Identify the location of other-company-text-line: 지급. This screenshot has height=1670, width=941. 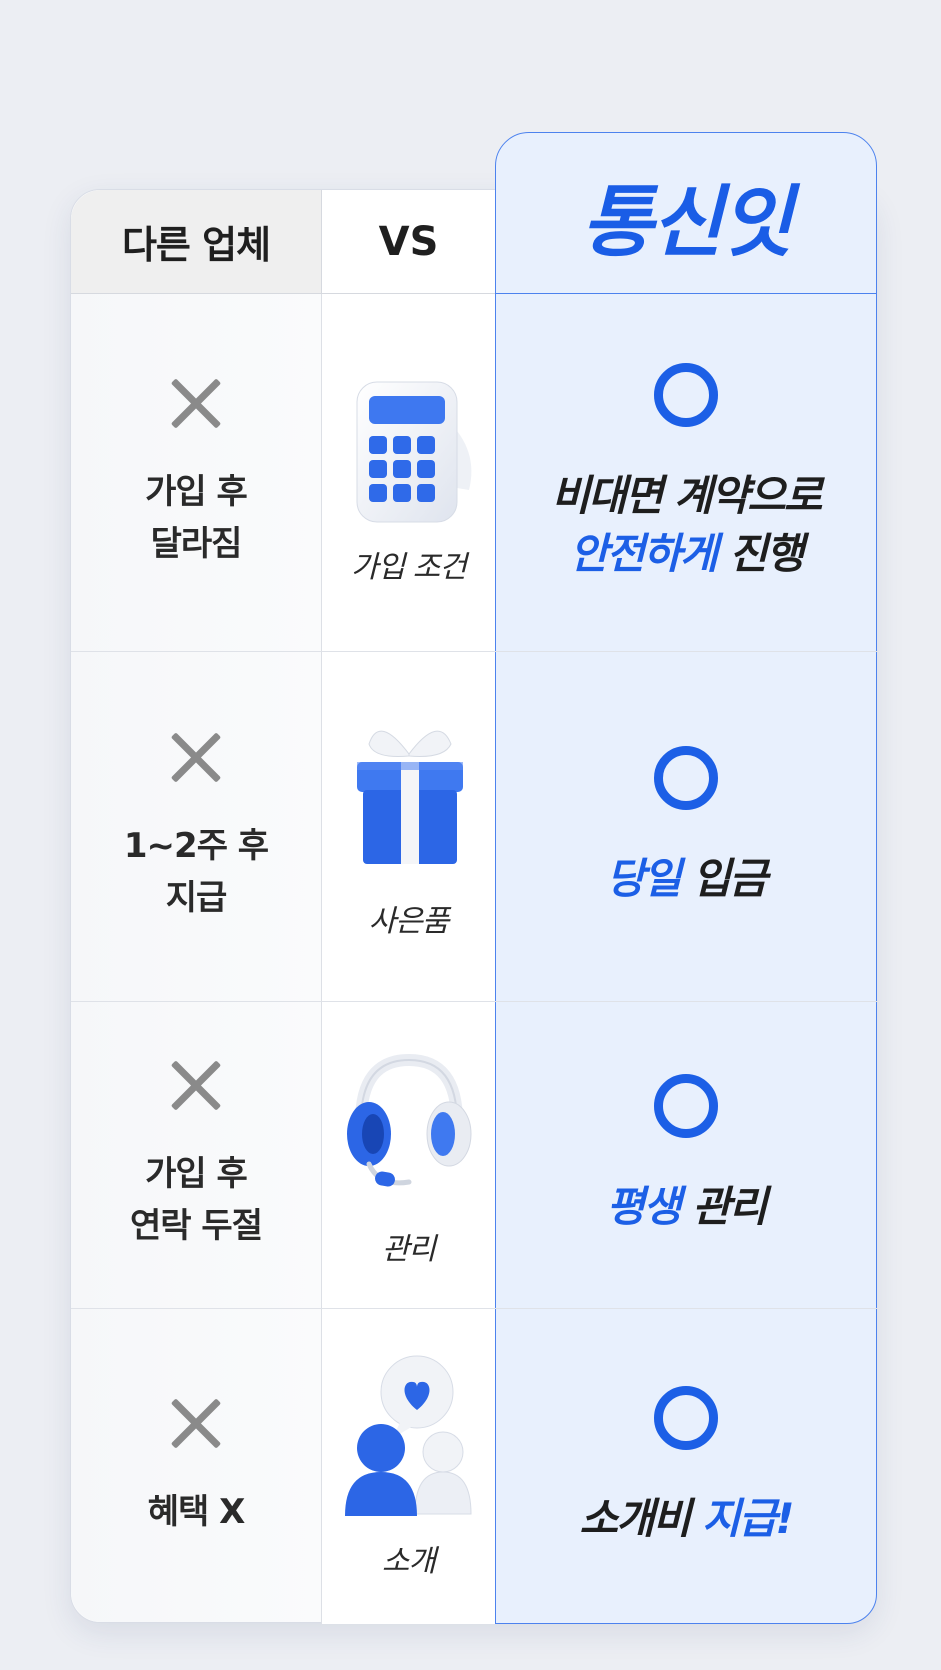
(196, 897).